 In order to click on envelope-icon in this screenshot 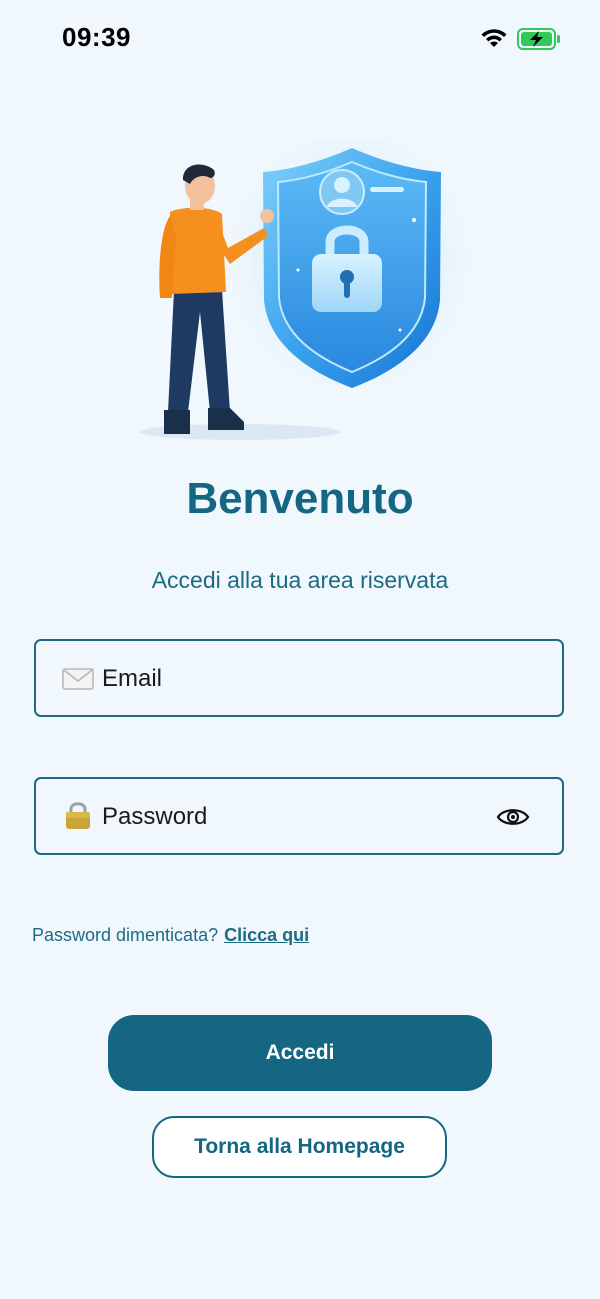, I will do `click(78, 679)`.